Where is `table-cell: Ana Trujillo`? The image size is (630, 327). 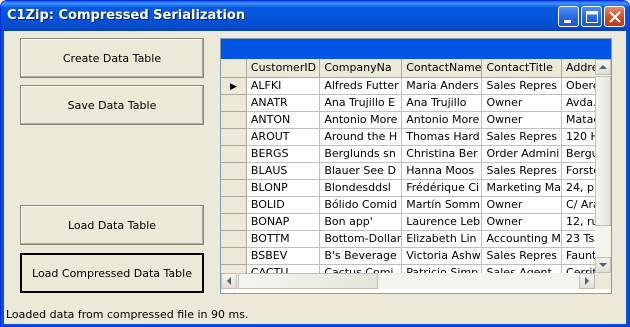 table-cell: Ana Trujillo is located at coordinates (442, 103).